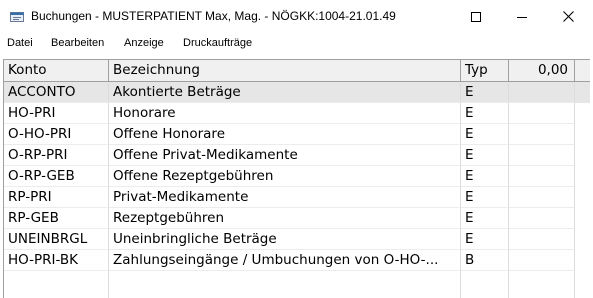 This screenshot has height=298, width=593. What do you see at coordinates (56, 284) in the screenshot?
I see `cell-konto` at bounding box center [56, 284].